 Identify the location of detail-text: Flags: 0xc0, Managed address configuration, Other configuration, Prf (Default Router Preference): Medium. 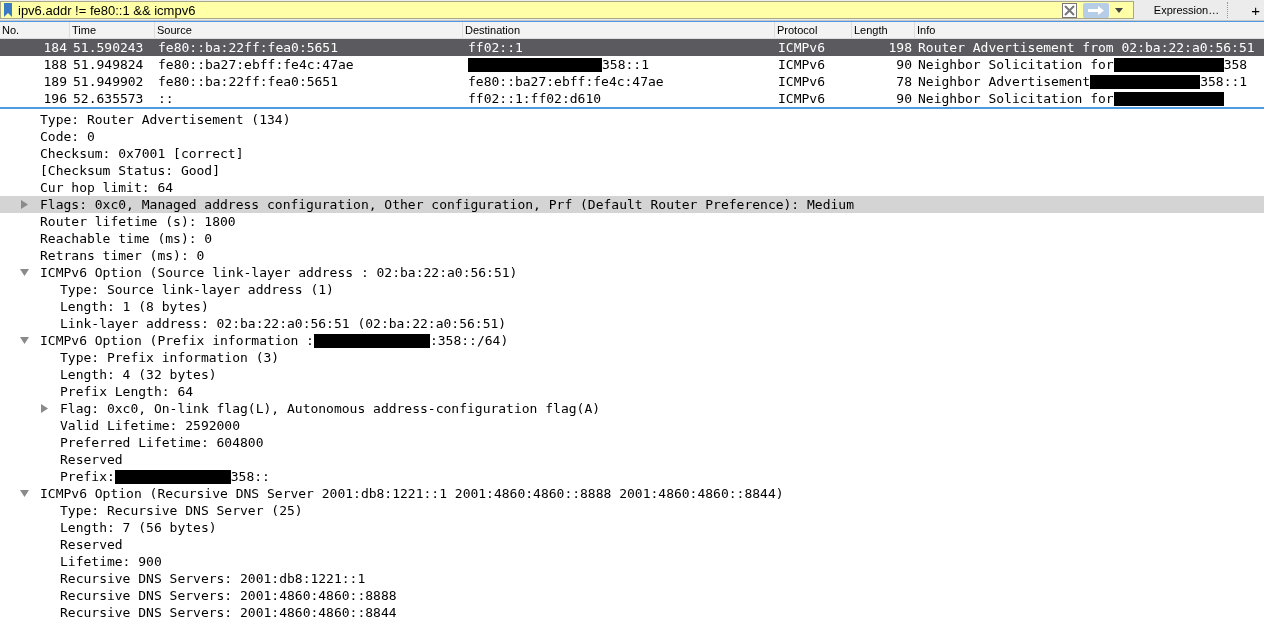
(447, 204).